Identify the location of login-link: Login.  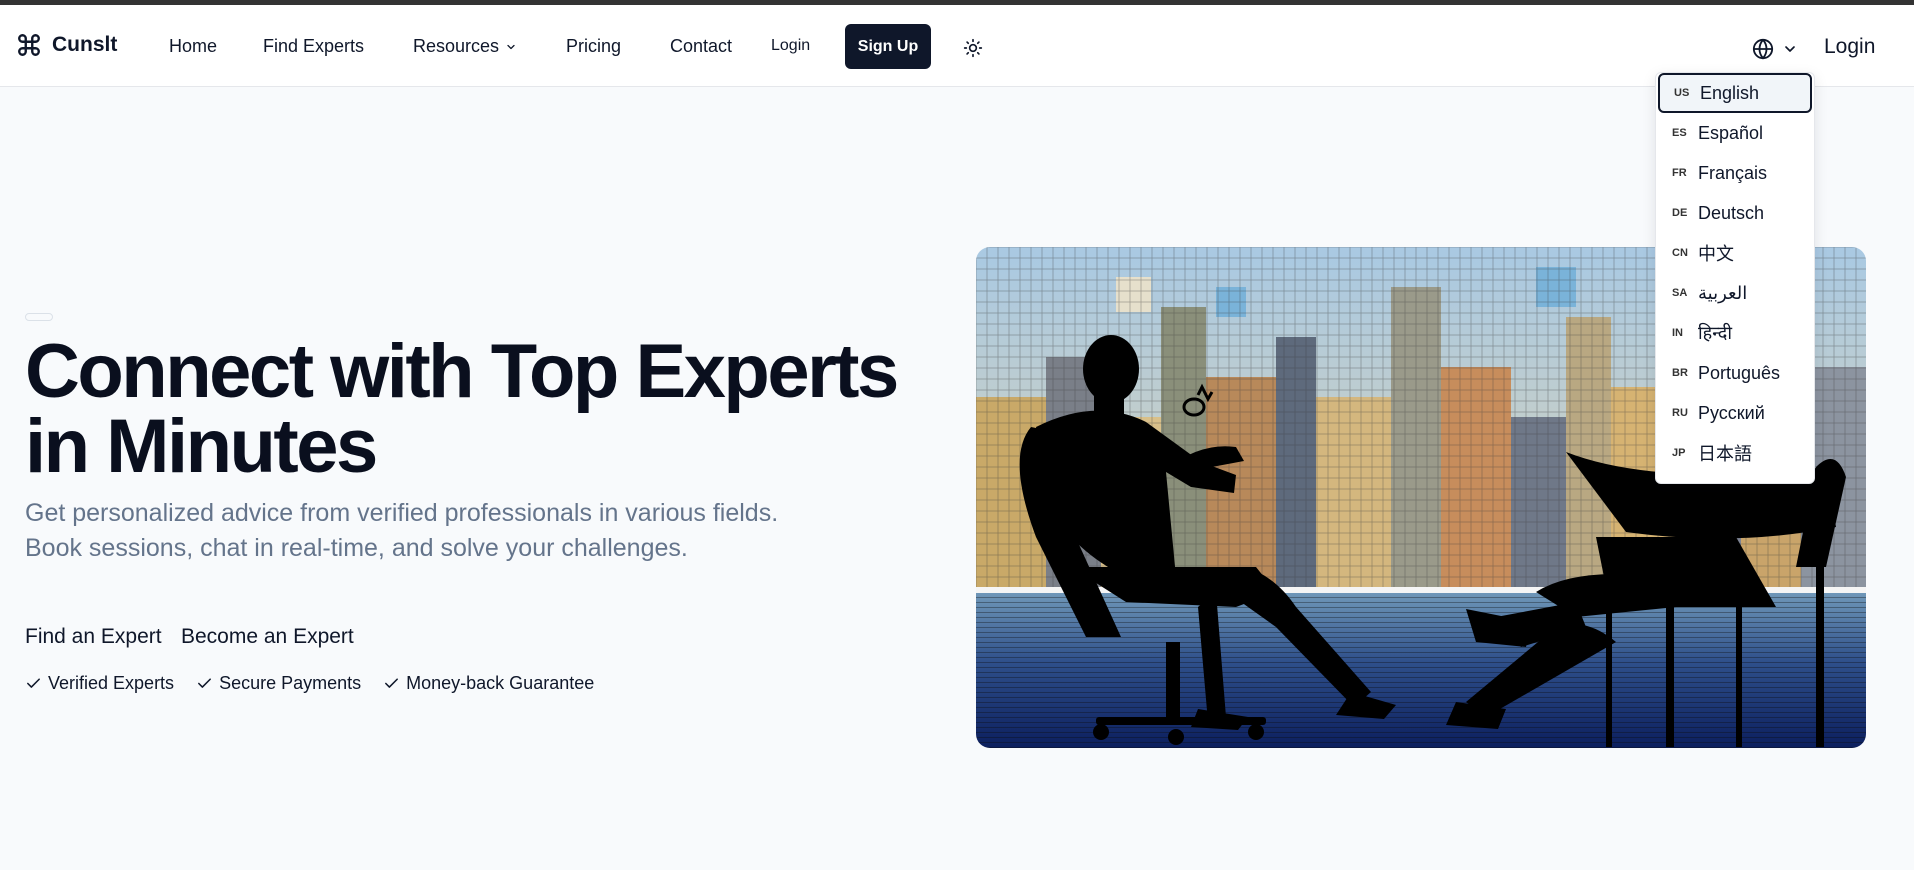
(790, 46).